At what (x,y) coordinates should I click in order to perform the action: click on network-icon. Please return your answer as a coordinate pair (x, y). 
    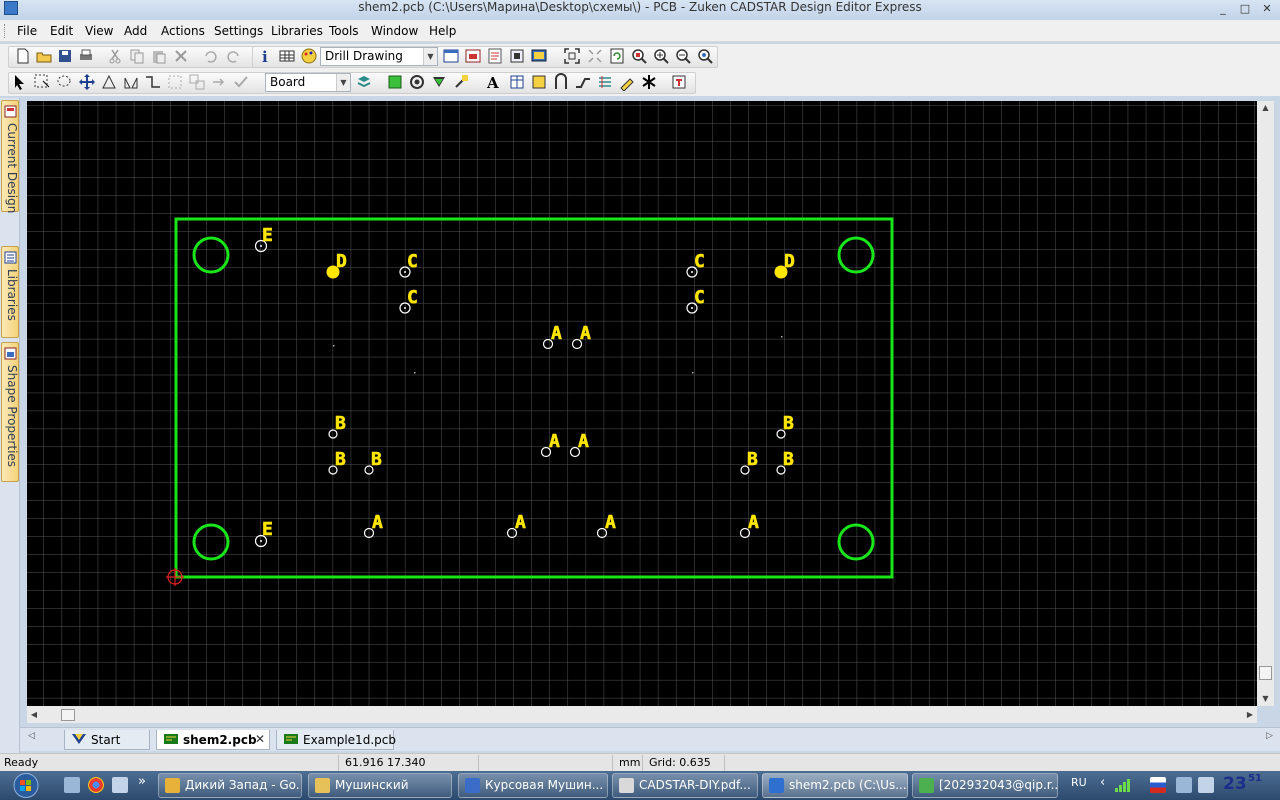
    Looking at the image, I should click on (1184, 785).